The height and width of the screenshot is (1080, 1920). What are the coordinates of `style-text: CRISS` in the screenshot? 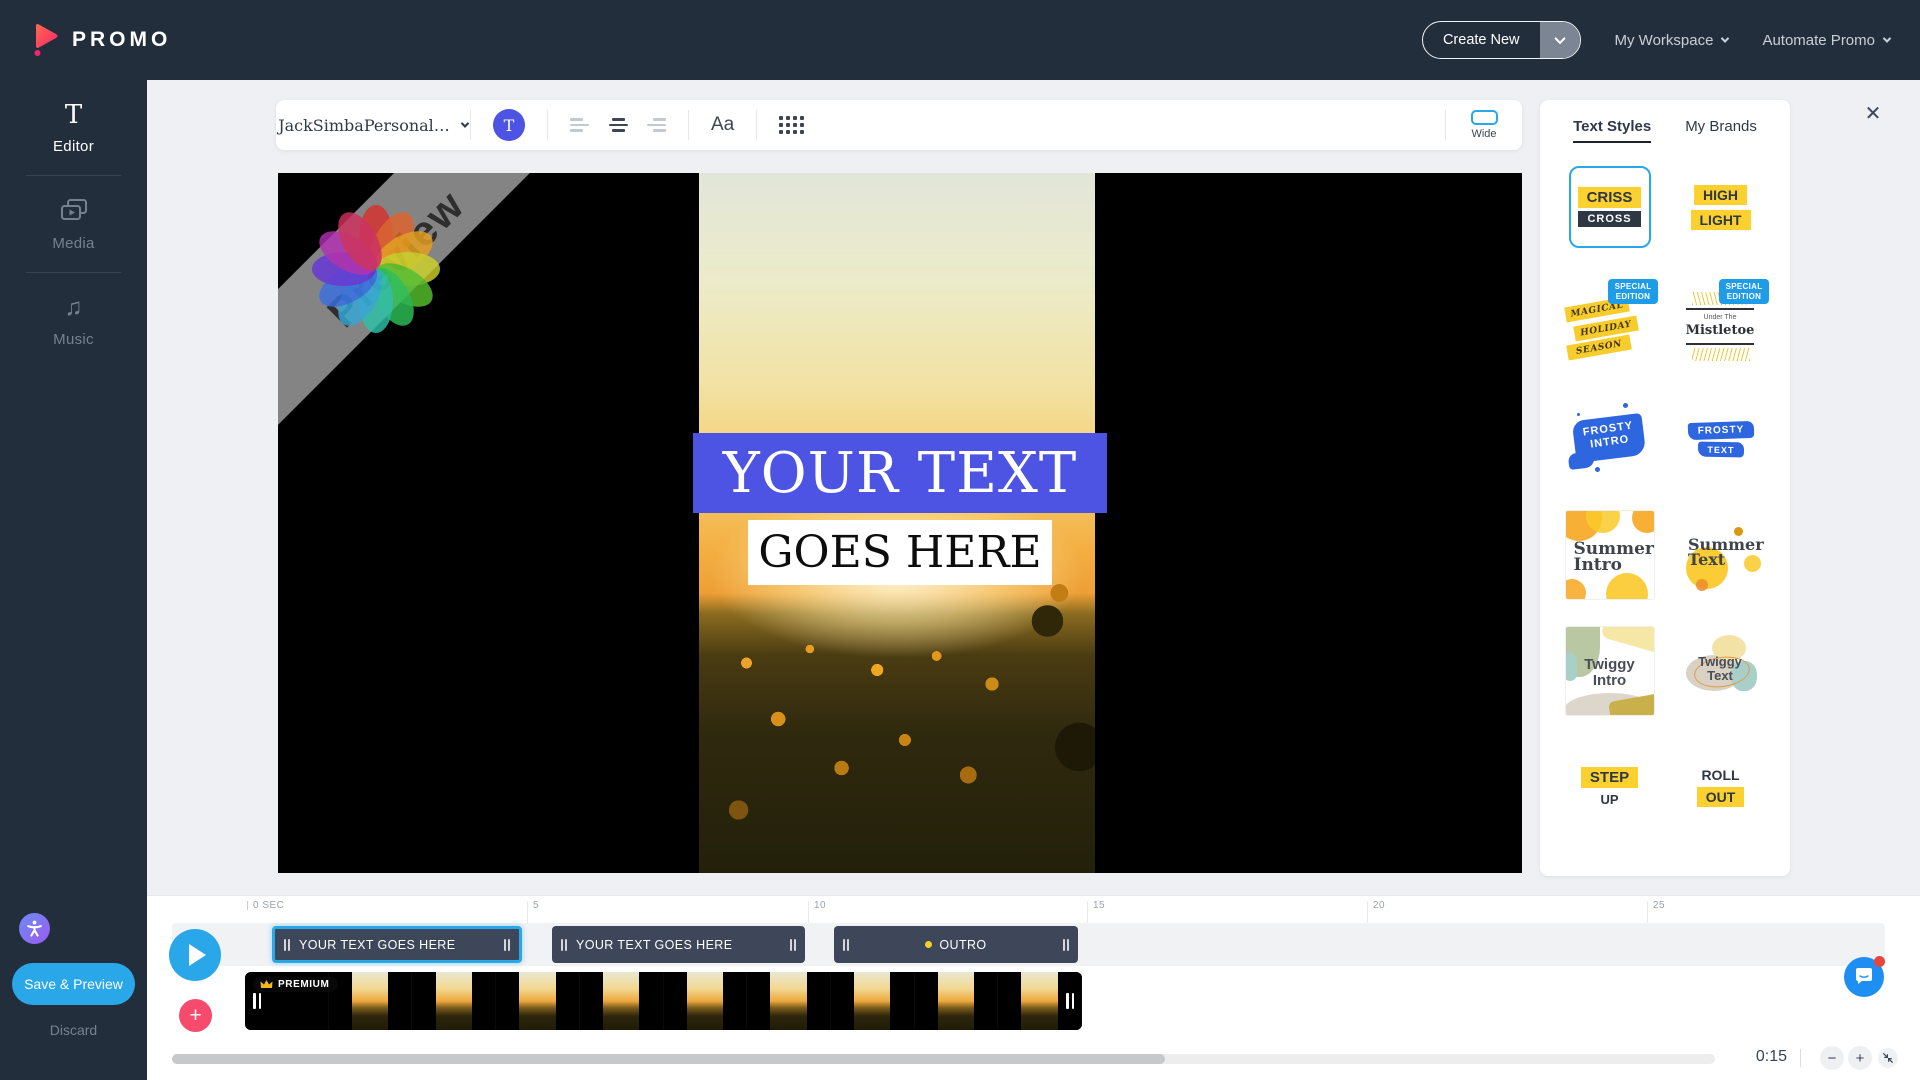 It's located at (1609, 197).